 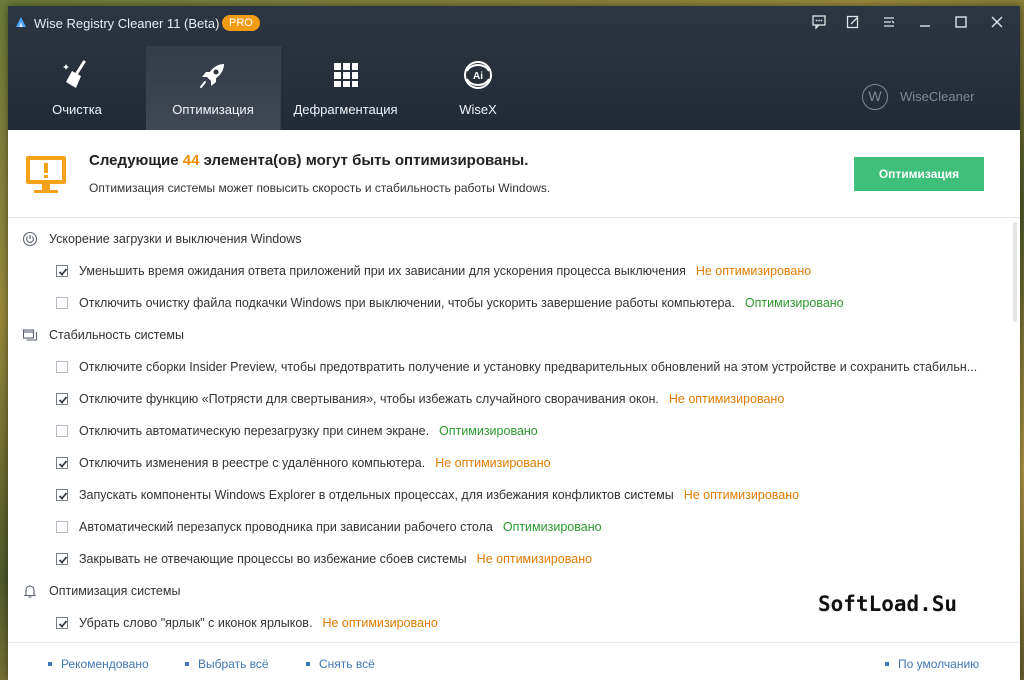 I want to click on power-icon, so click(x=30, y=239).